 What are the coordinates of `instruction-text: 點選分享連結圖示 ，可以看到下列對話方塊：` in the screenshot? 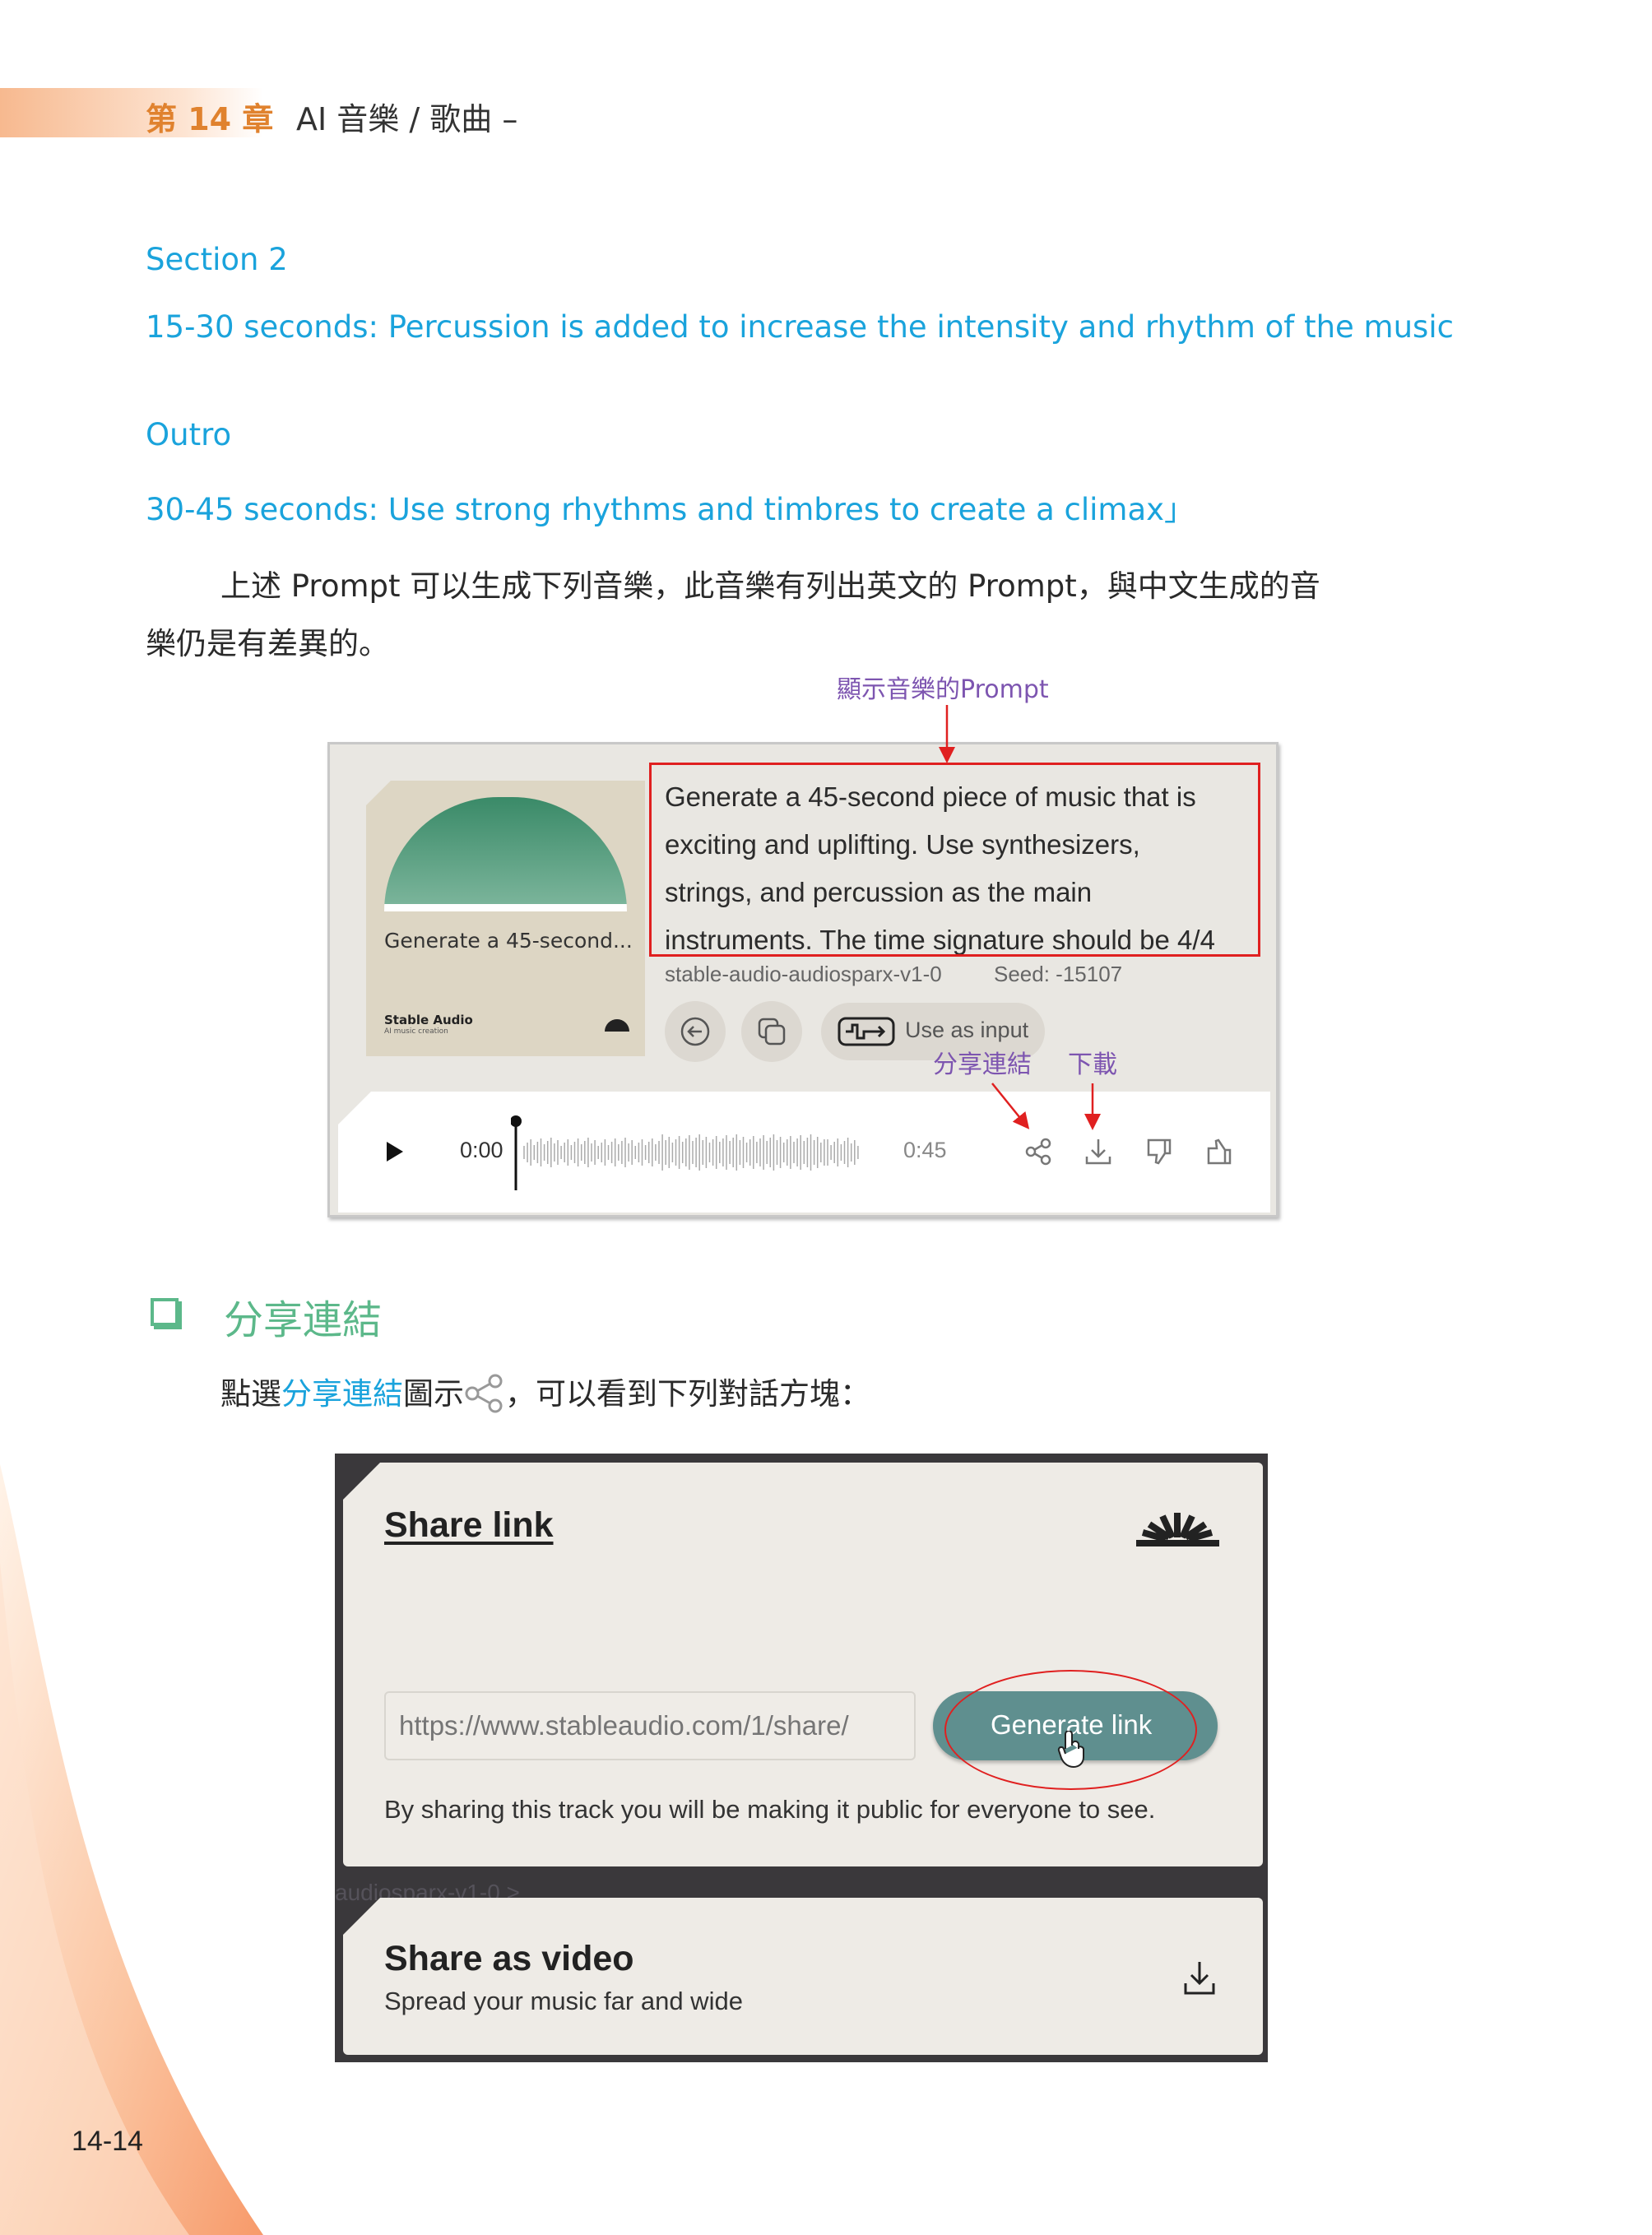 It's located at (545, 1391).